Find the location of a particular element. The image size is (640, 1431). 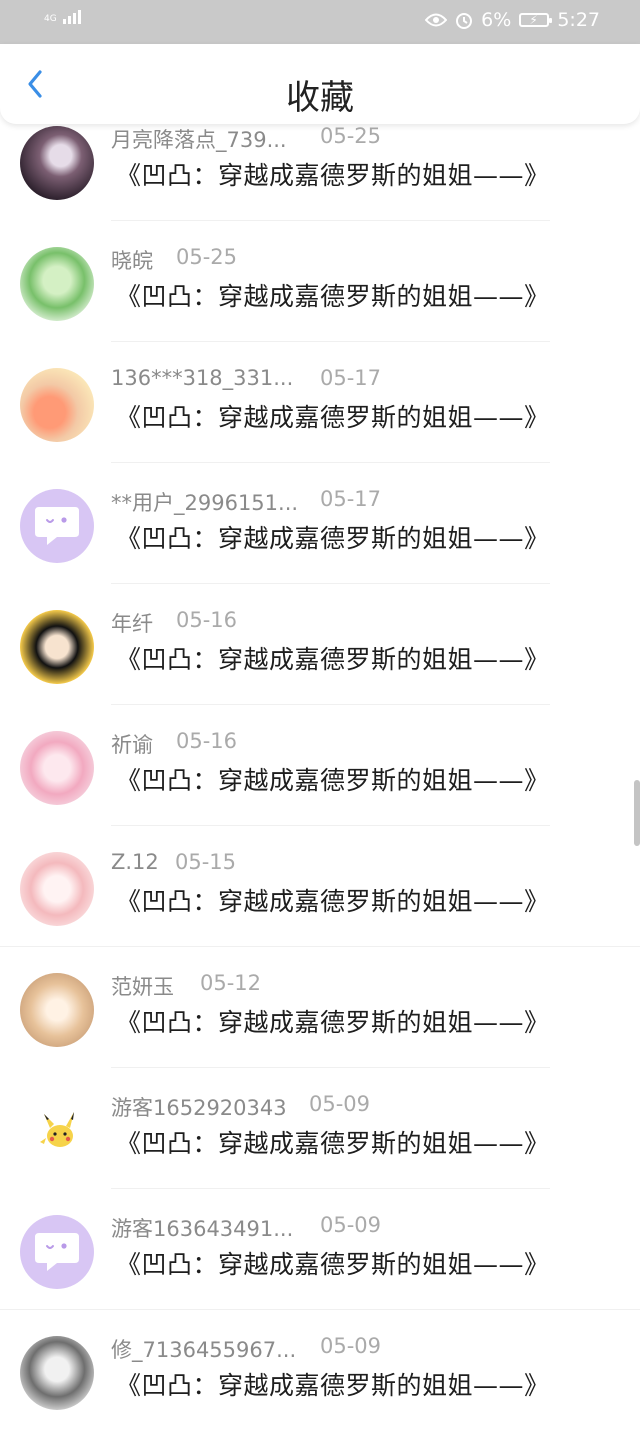

network-type: 4G is located at coordinates (50, 19).